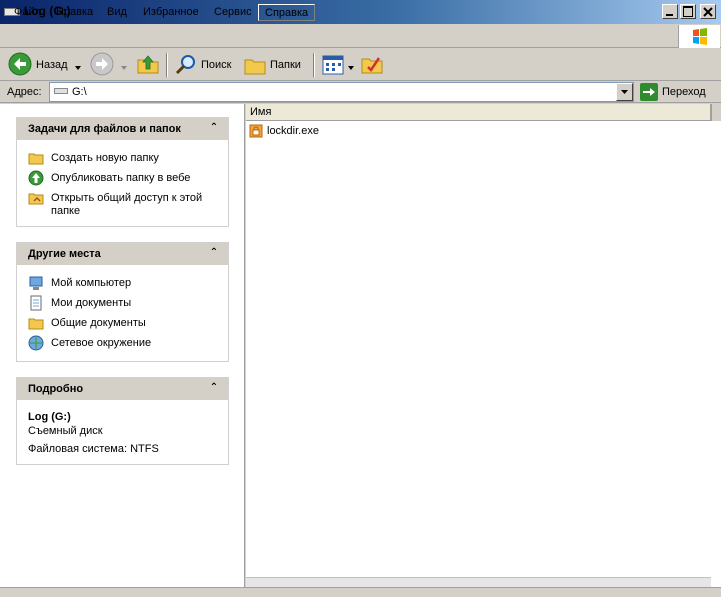 The width and height of the screenshot is (721, 597). I want to click on forward-button, so click(102, 64).